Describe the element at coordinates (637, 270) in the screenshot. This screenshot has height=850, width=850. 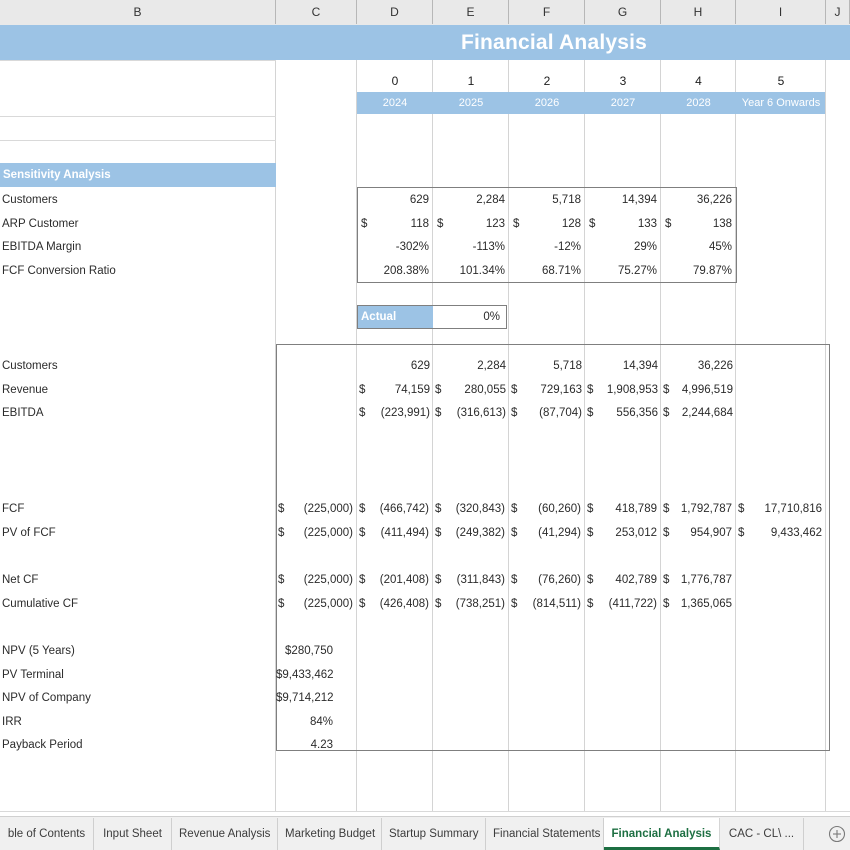
I see `sensitivity-value-3-3: 75.27%` at that location.